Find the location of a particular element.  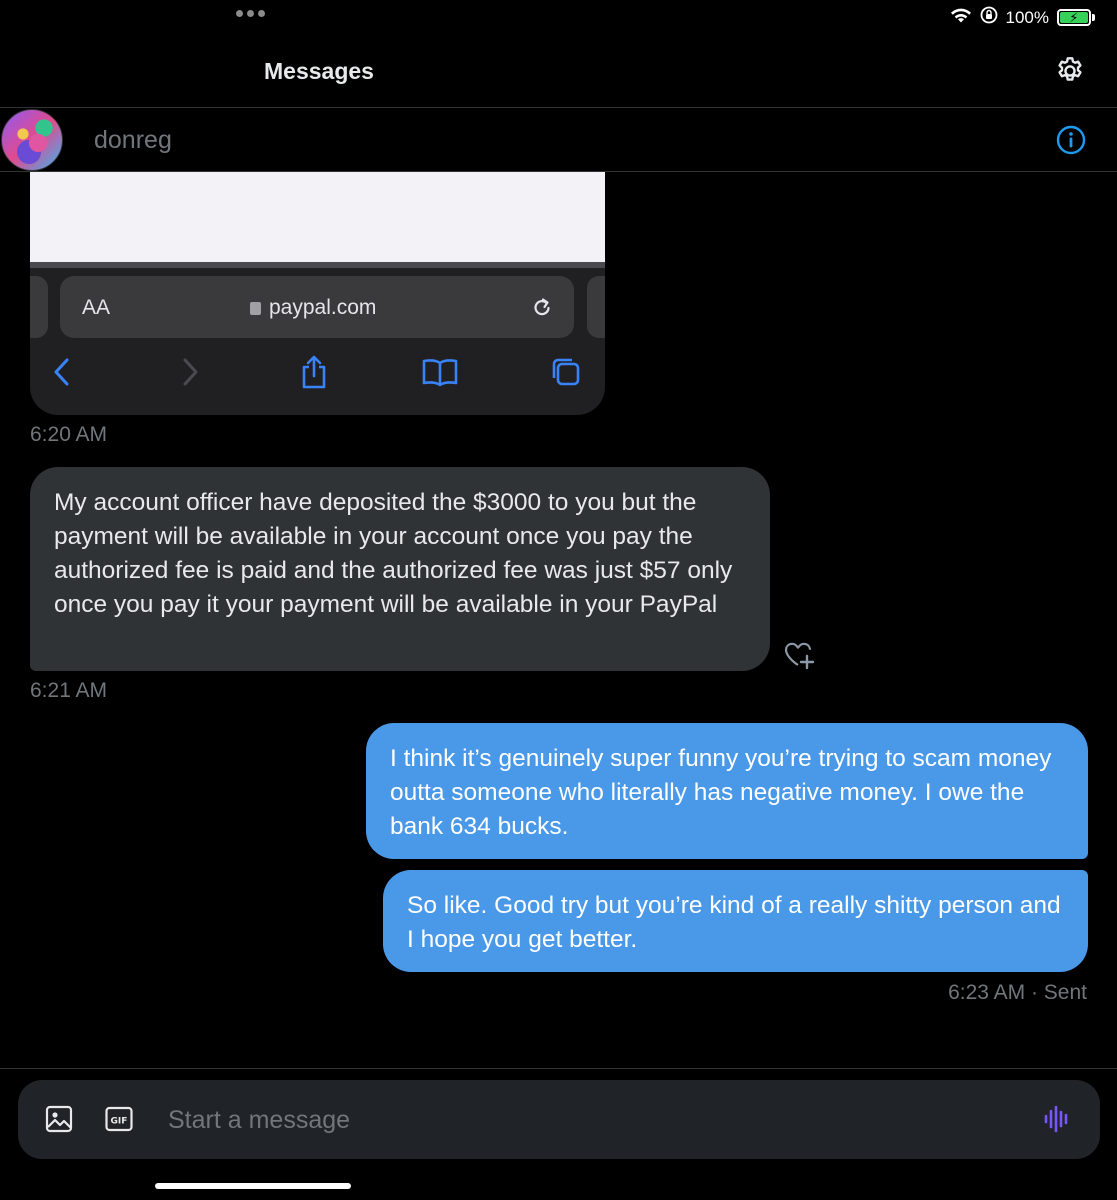

conversation-name: donreg is located at coordinates (133, 140).